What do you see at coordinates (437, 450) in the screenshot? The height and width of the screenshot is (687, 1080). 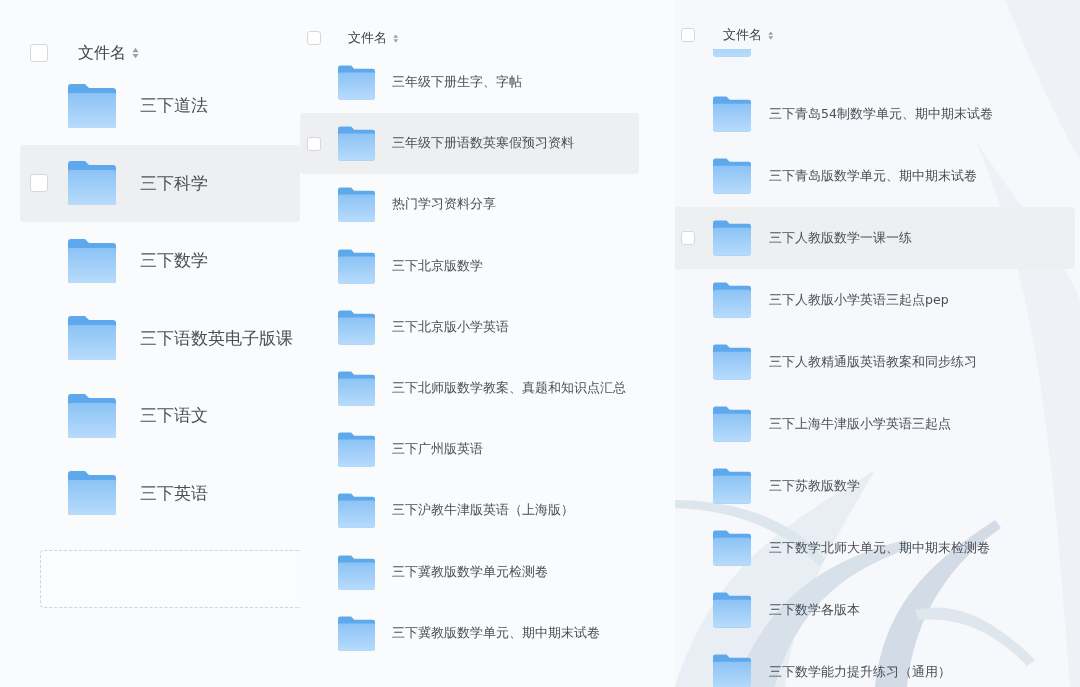 I see `folder-name: 三下广州版英语` at bounding box center [437, 450].